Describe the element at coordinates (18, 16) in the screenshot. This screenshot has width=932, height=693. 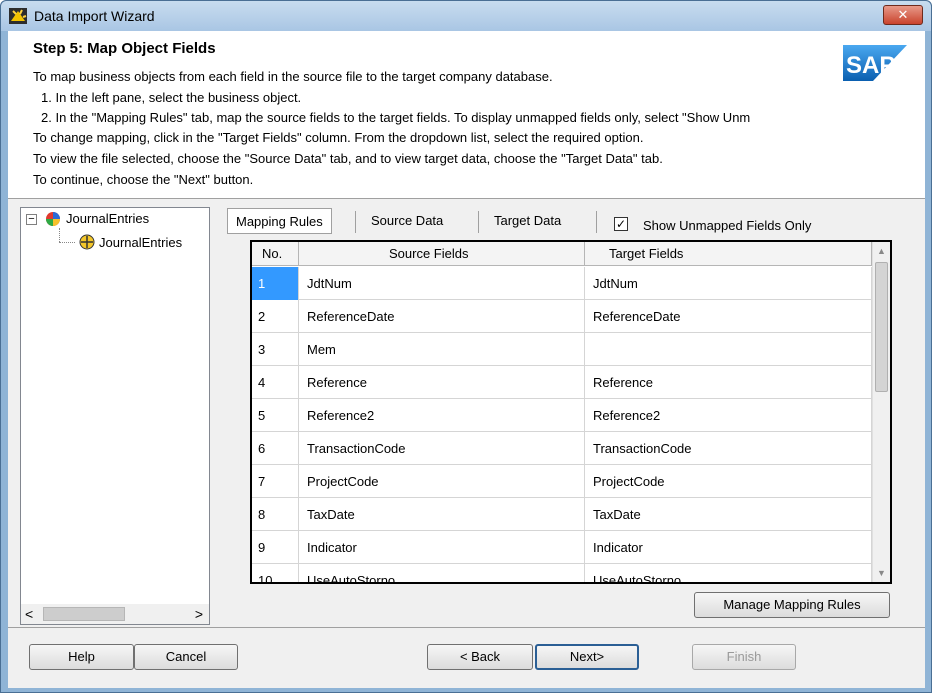
I see `wizard-app-icon` at that location.